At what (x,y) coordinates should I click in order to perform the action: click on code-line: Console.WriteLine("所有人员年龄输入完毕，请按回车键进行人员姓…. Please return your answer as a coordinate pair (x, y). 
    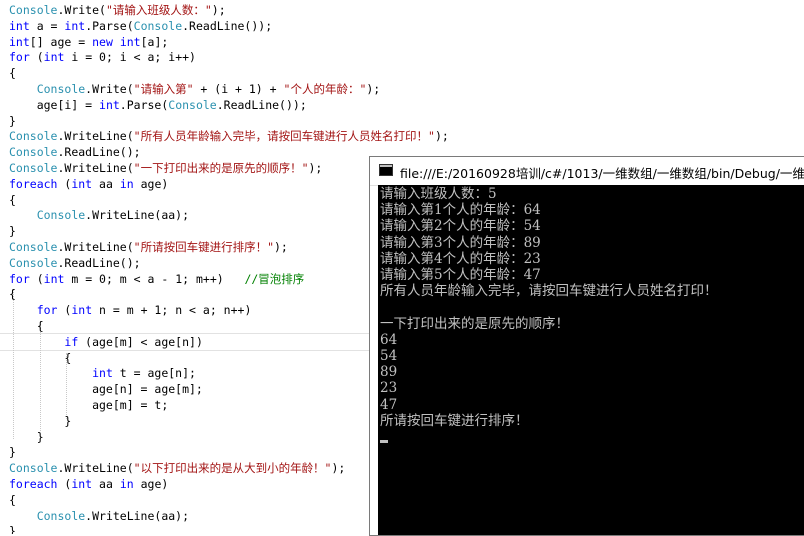
    Looking at the image, I should click on (229, 136).